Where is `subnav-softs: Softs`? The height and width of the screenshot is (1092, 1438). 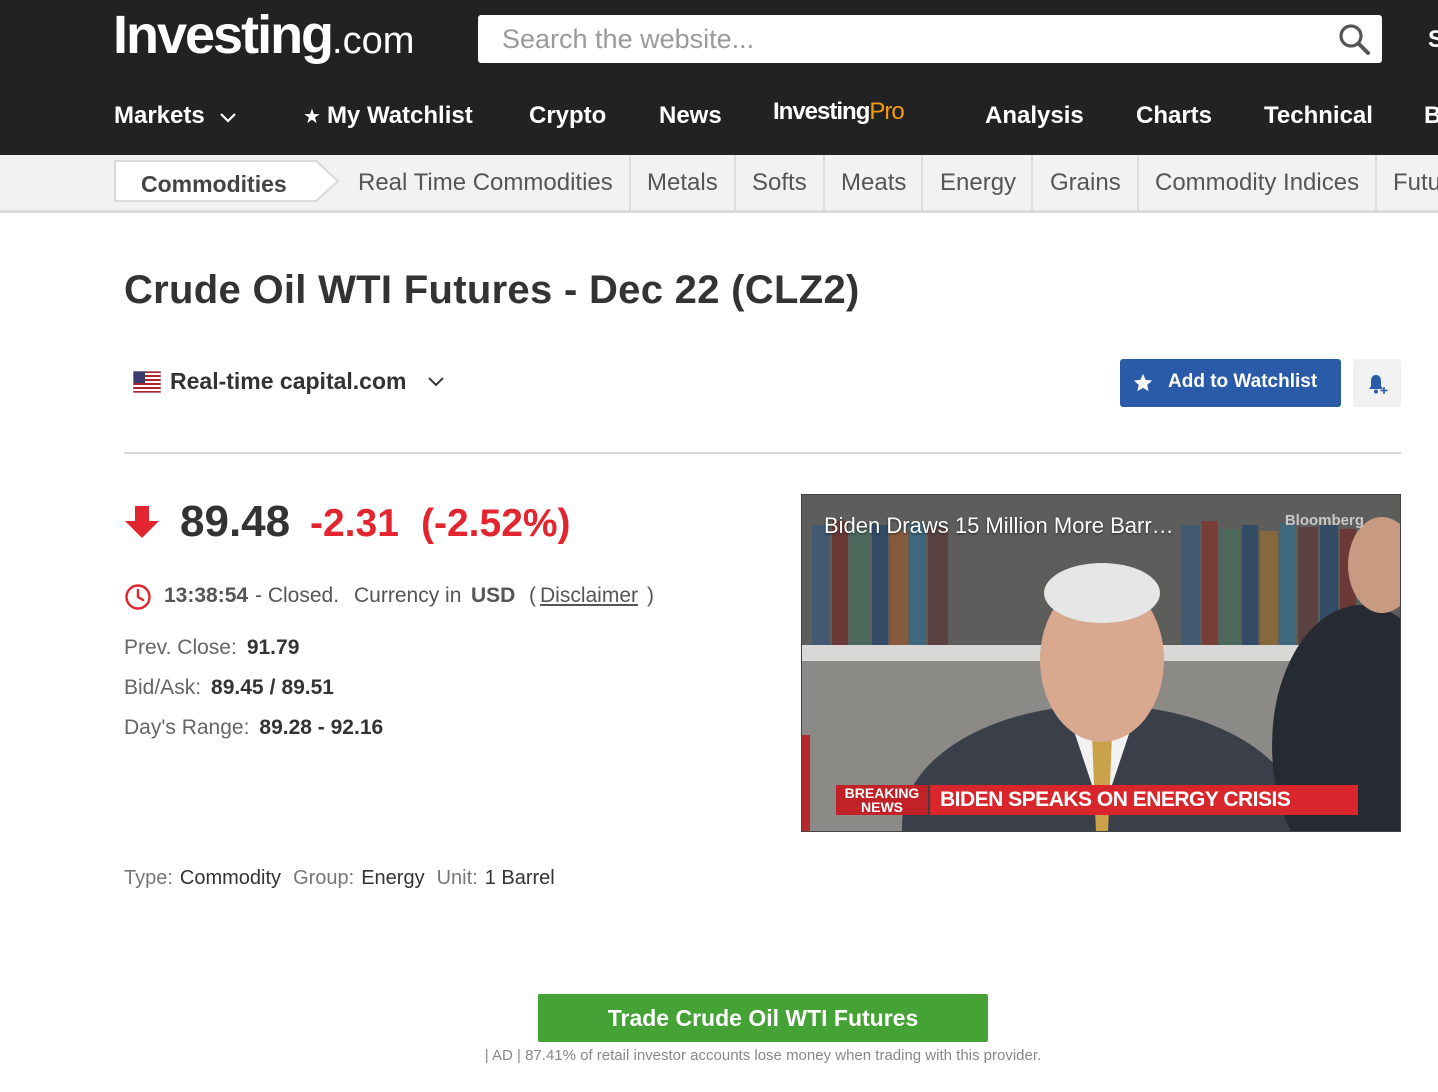 subnav-softs: Softs is located at coordinates (779, 182).